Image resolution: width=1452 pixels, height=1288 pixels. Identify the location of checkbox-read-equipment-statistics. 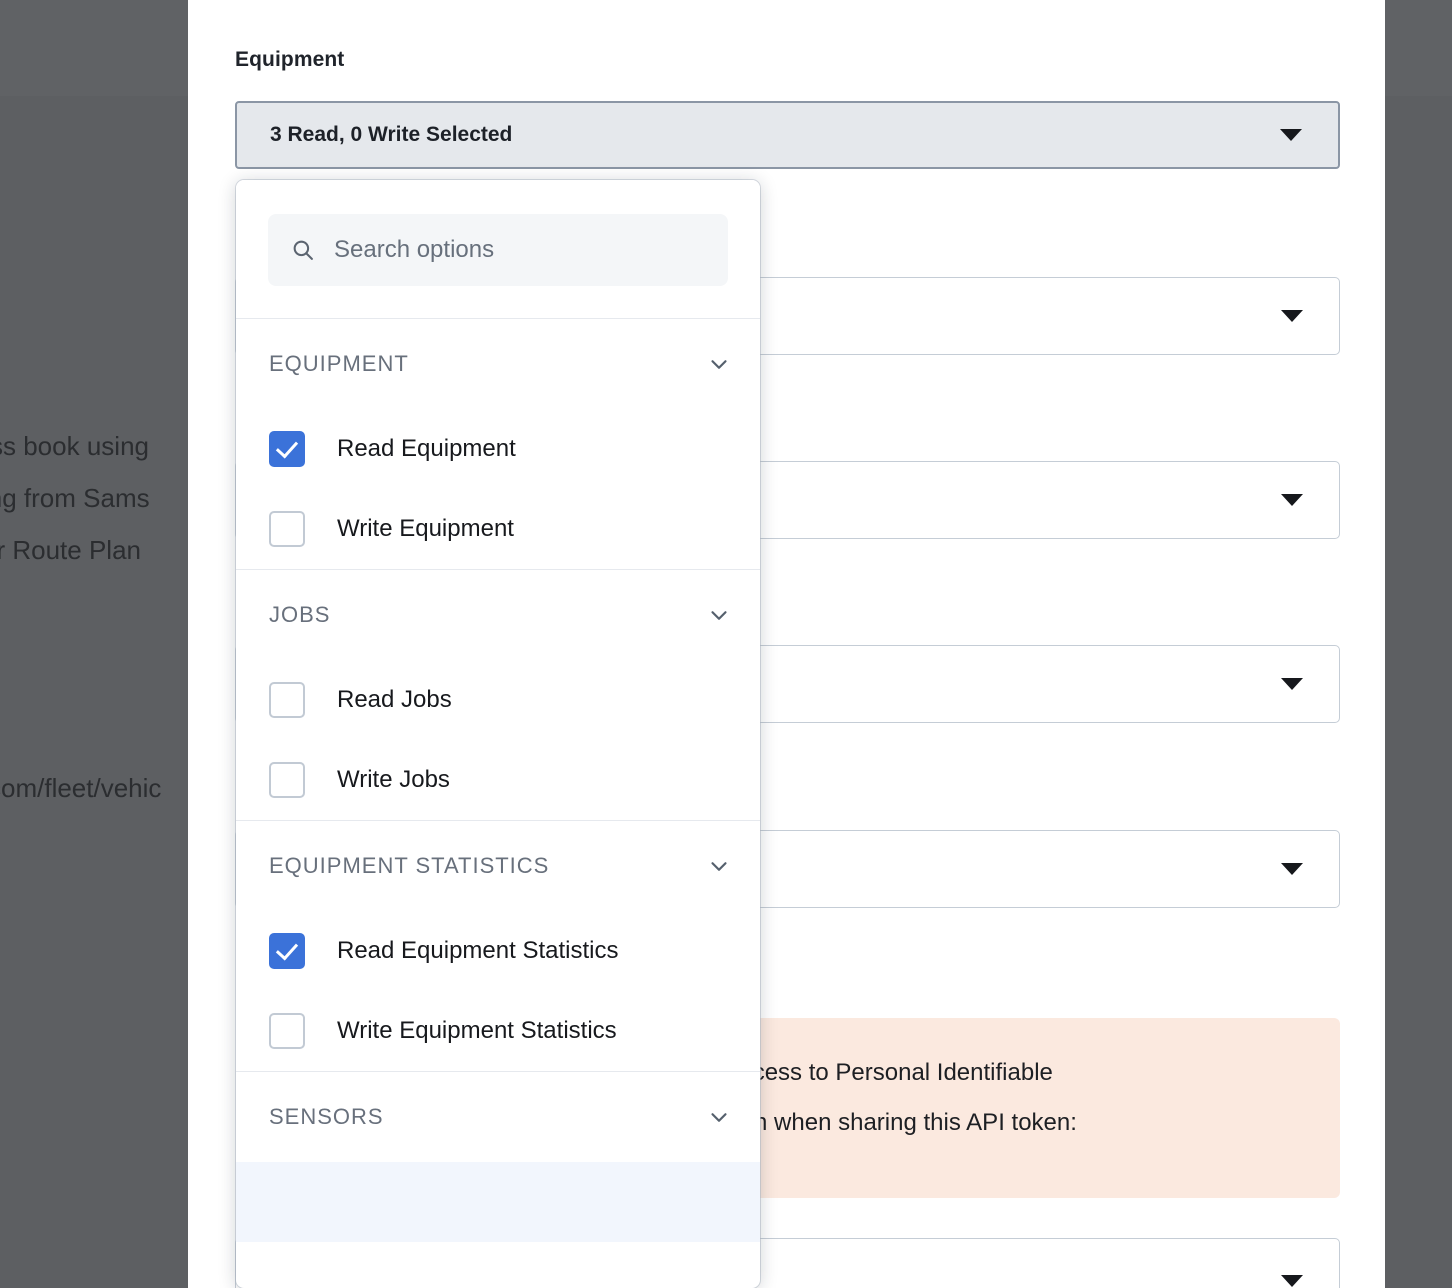
(287, 951).